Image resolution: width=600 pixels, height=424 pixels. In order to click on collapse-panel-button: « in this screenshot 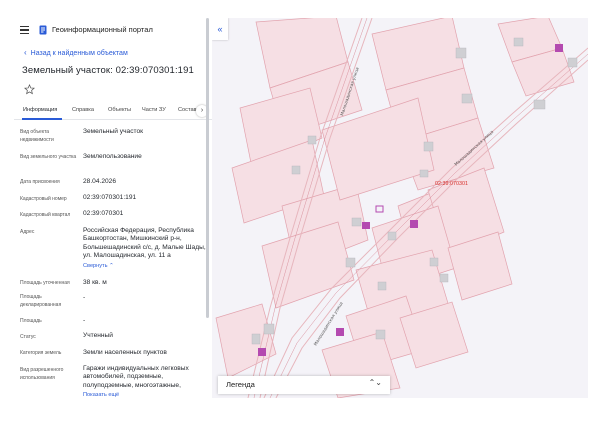, I will do `click(220, 29)`.